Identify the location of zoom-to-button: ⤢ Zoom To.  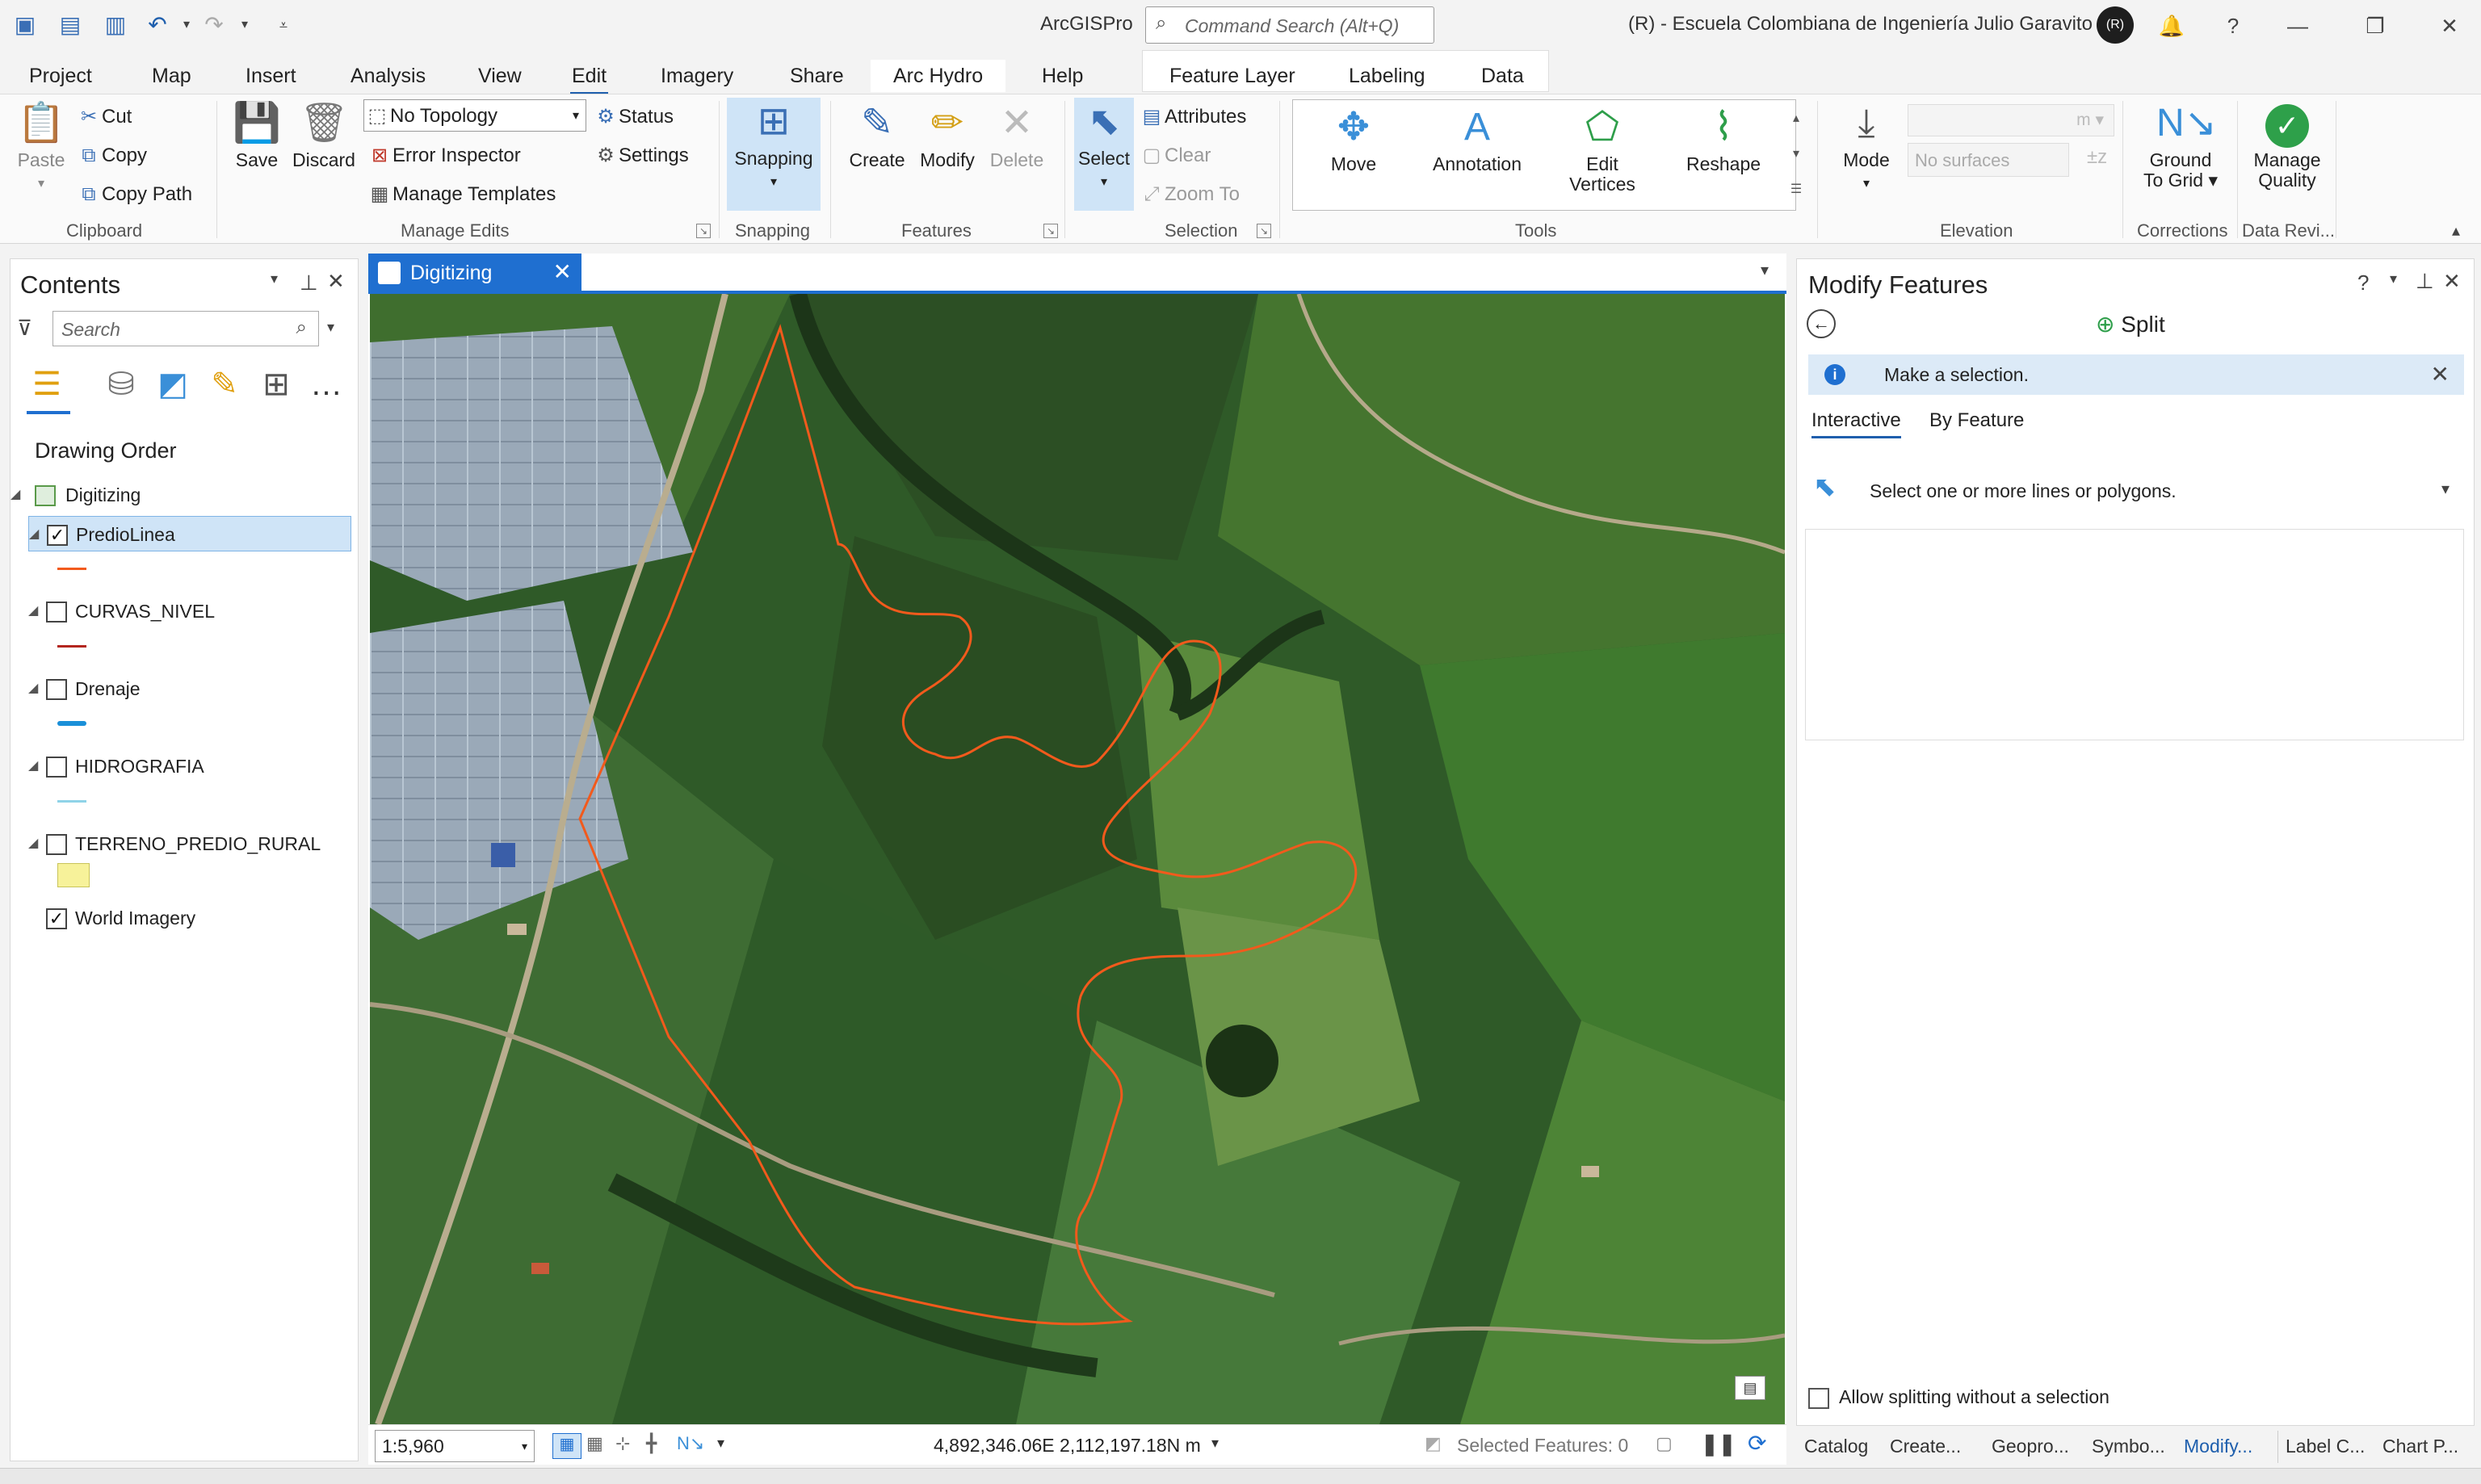
(1189, 194).